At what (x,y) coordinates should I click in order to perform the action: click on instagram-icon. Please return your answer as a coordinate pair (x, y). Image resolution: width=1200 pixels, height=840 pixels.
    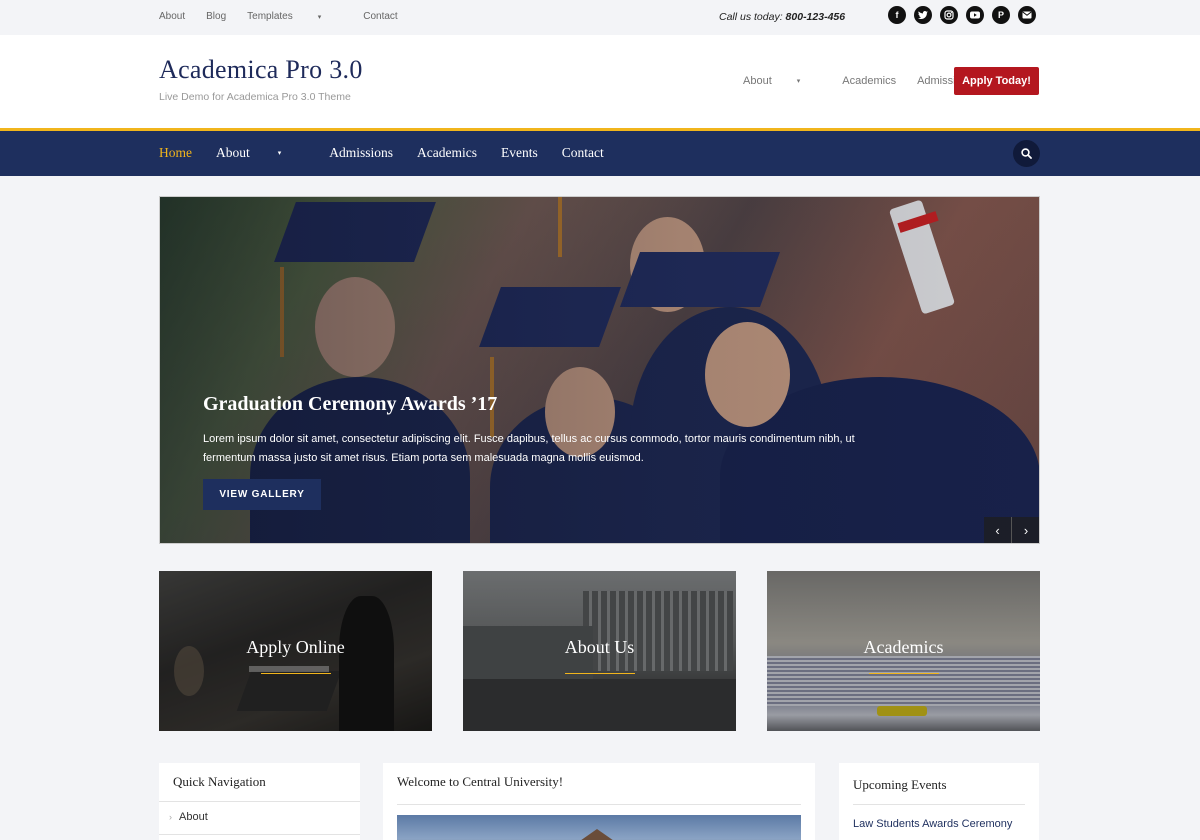
    Looking at the image, I should click on (949, 15).